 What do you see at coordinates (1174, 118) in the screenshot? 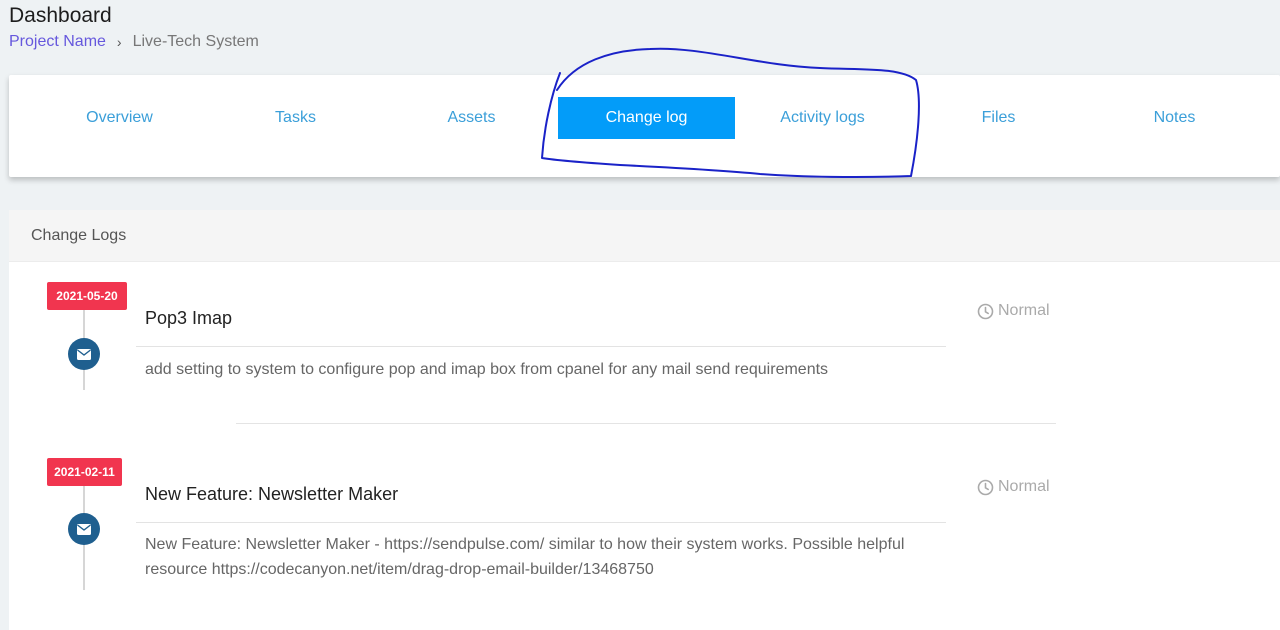
I see `tab-notes: Notes` at bounding box center [1174, 118].